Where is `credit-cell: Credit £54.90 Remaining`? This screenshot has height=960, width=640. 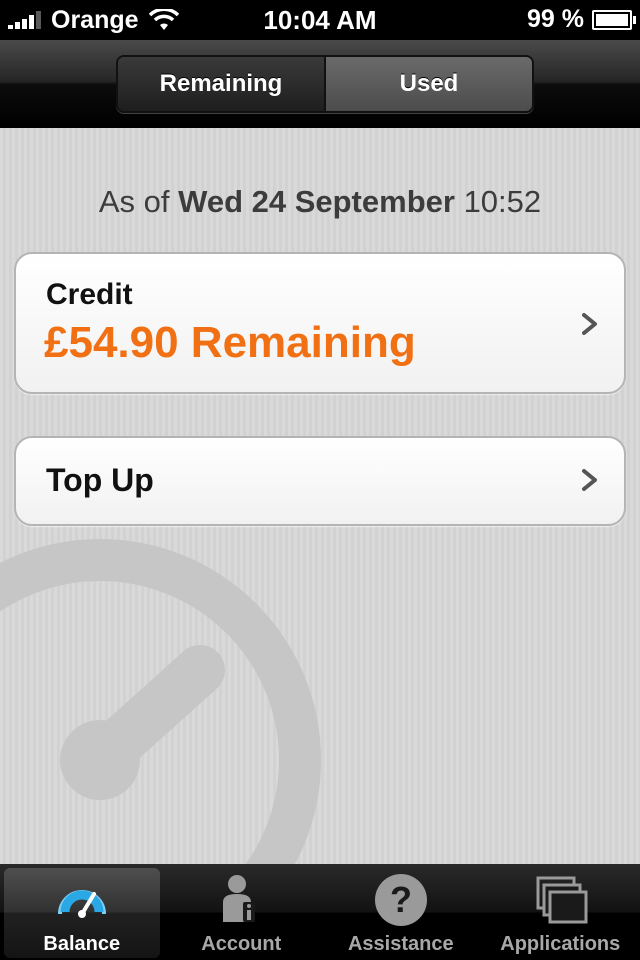
credit-cell: Credit £54.90 Remaining is located at coordinates (320, 323).